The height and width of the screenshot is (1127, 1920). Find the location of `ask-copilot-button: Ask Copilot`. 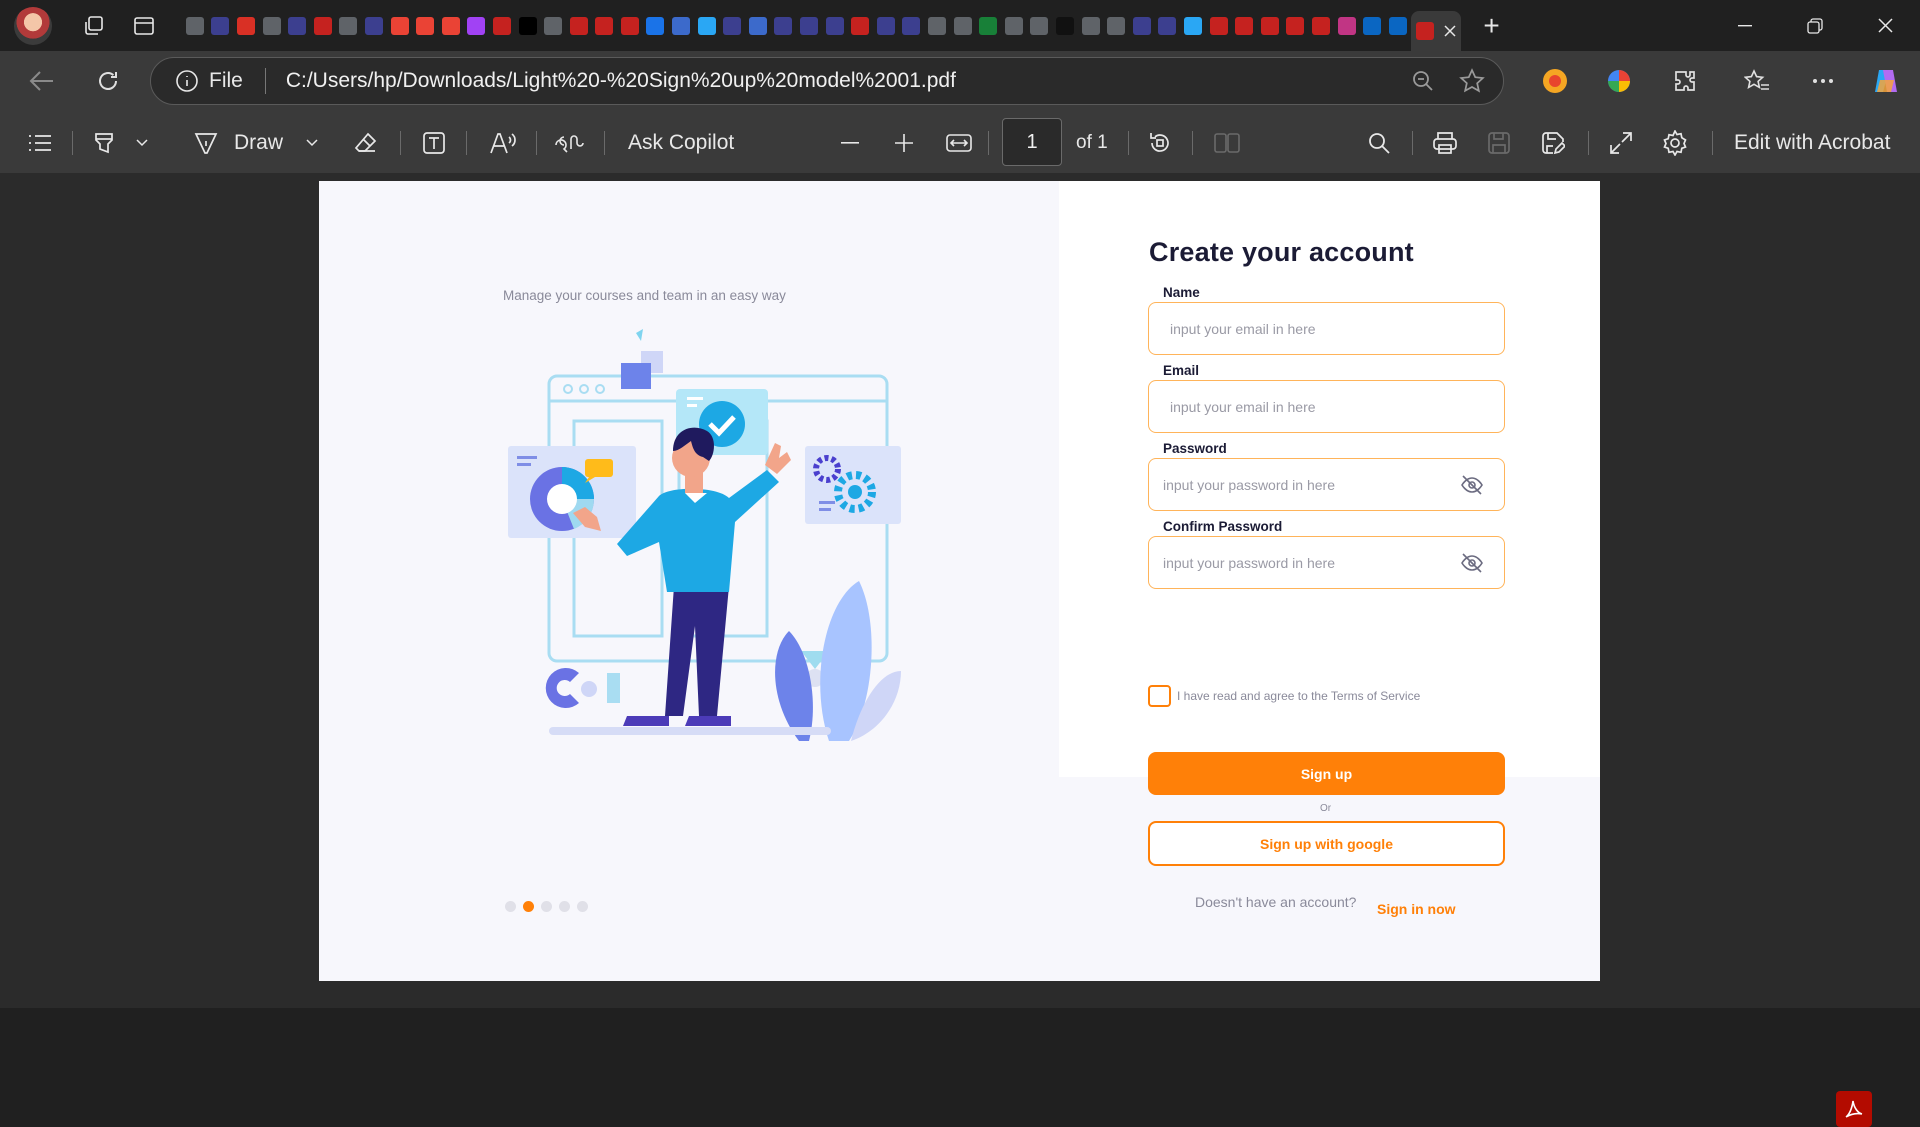

ask-copilot-button: Ask Copilot is located at coordinates (681, 142).